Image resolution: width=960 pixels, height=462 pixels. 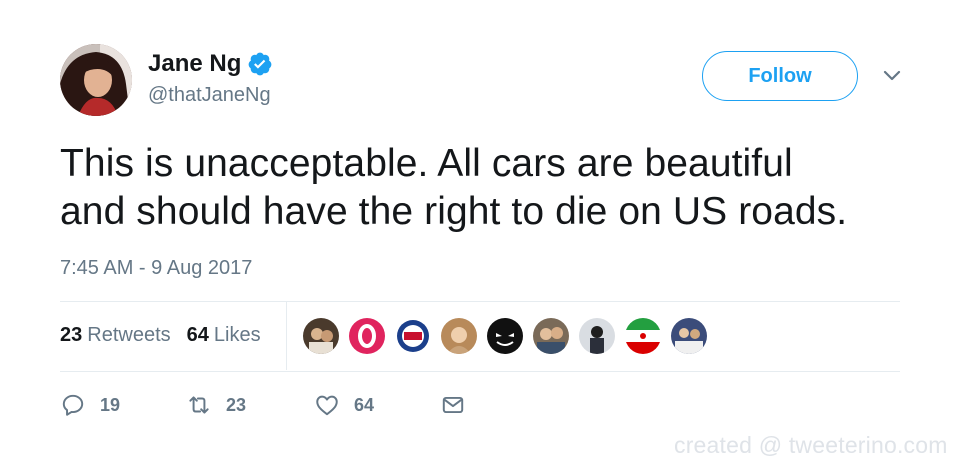 I want to click on avatar-image, so click(x=96, y=80).